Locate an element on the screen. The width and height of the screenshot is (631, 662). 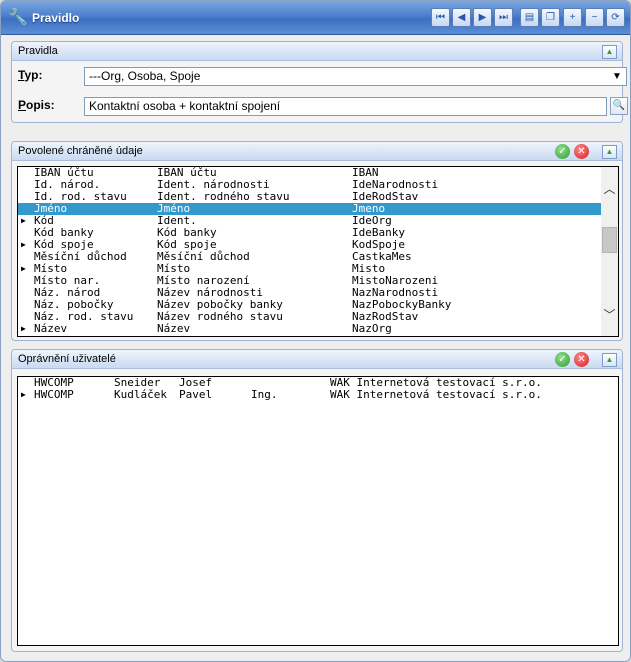
list-cell: Id. rod. stavu is located at coordinates (80, 196).